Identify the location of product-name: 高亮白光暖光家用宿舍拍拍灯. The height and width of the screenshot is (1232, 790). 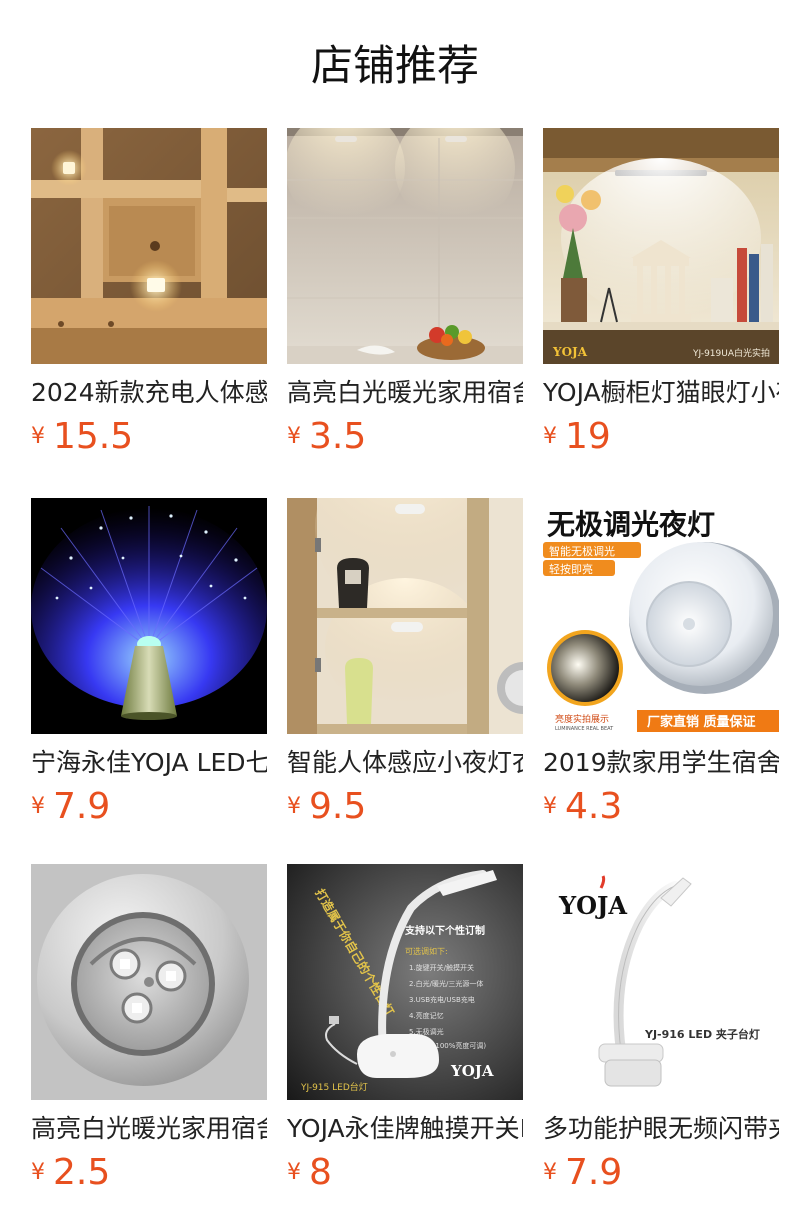
(149, 1129).